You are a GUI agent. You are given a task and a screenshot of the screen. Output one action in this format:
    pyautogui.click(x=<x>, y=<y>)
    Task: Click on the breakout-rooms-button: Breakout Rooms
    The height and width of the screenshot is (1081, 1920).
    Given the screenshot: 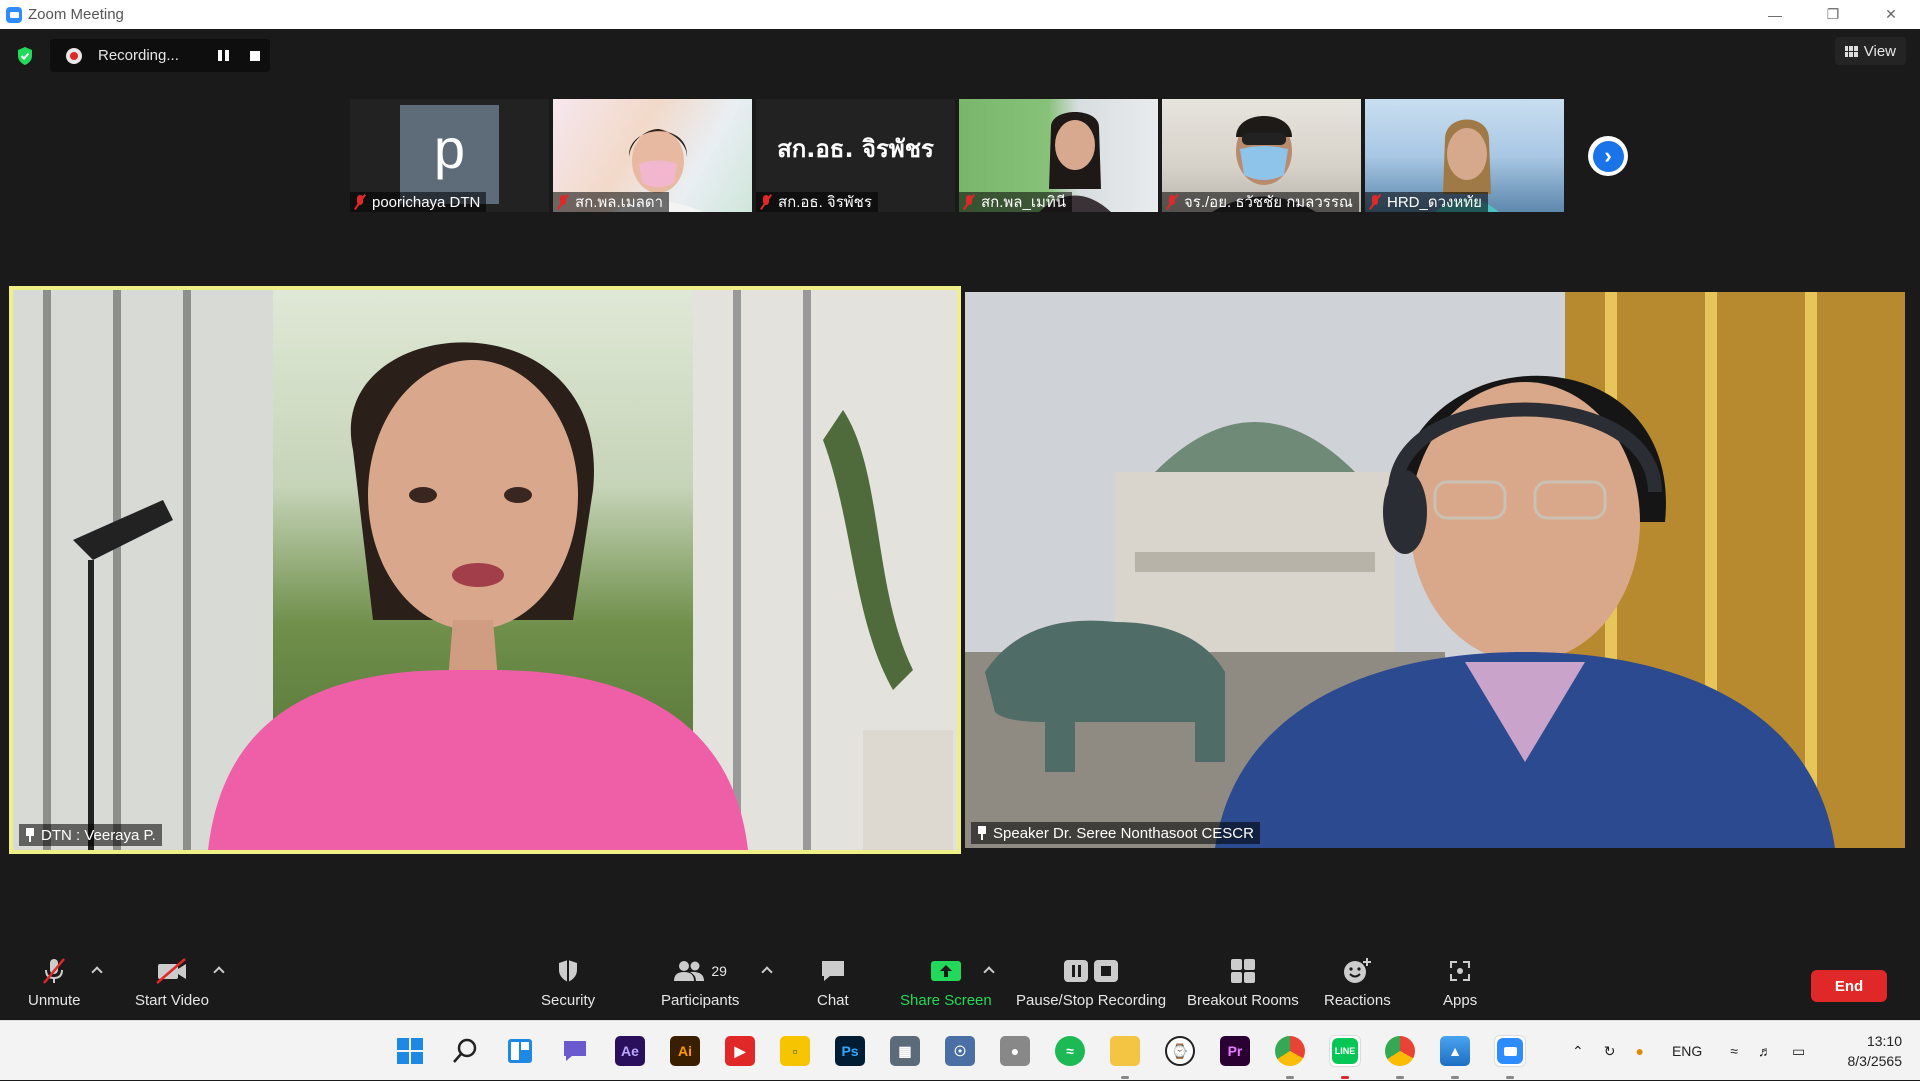 What is the action you would take?
    pyautogui.click(x=1243, y=982)
    